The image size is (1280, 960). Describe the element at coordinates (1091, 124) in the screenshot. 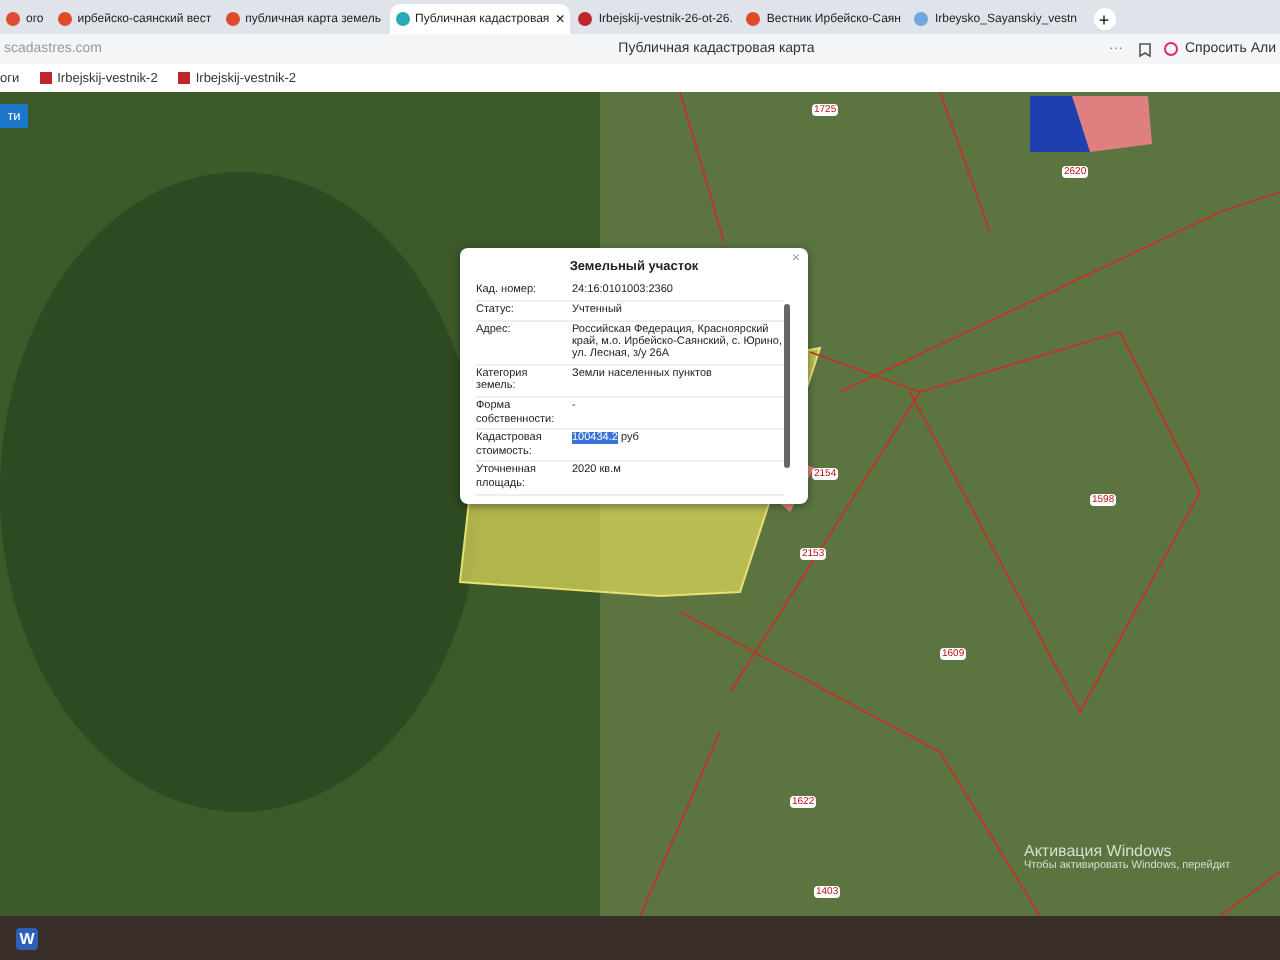

I see `building-drawing` at that location.